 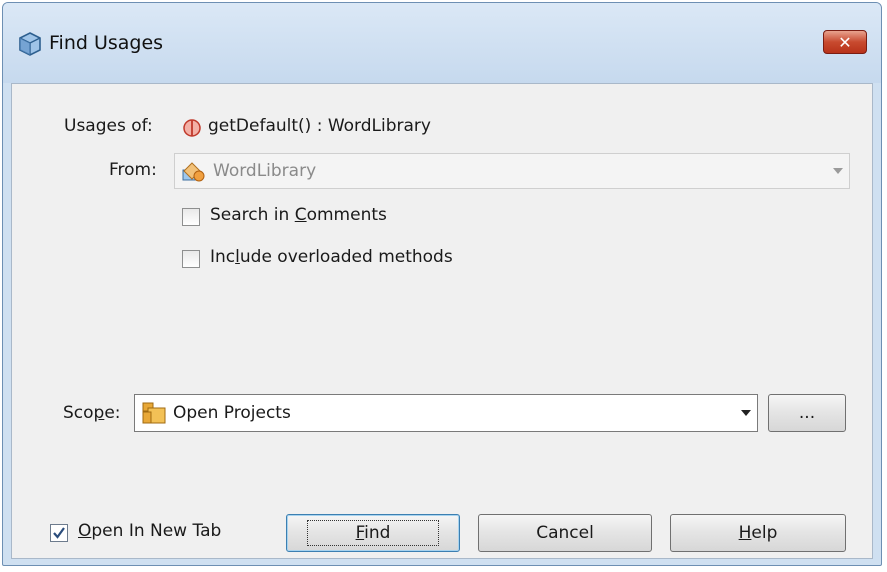 I want to click on scope-label: Scope:, so click(x=92, y=413).